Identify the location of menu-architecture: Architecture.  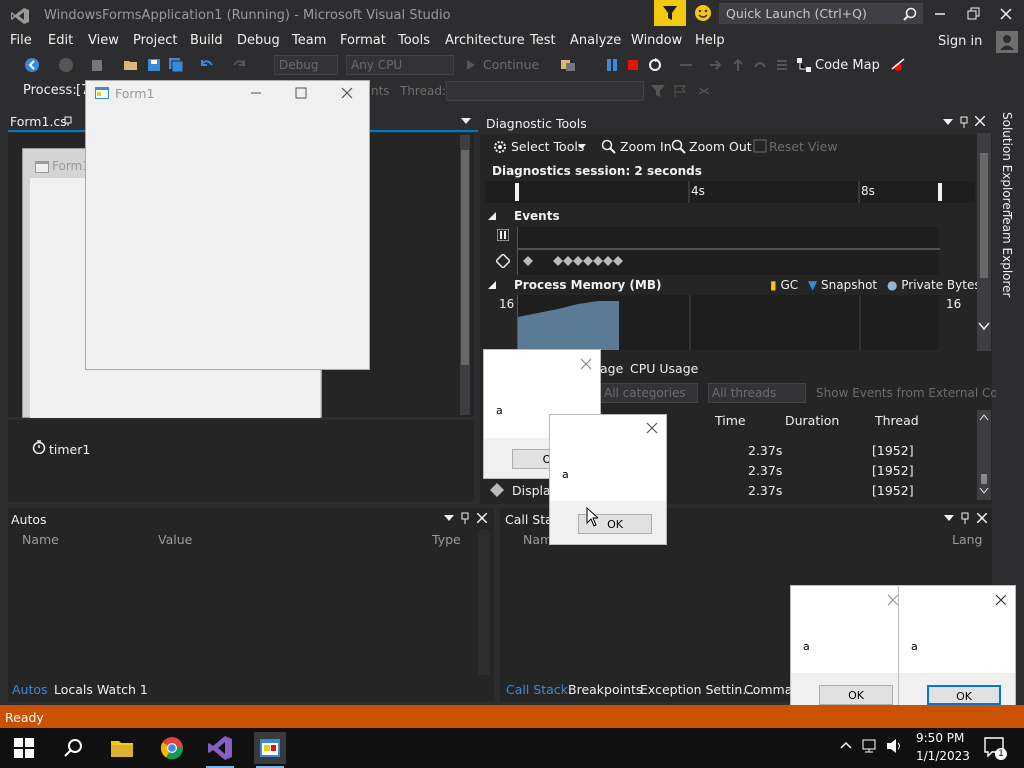
(485, 40).